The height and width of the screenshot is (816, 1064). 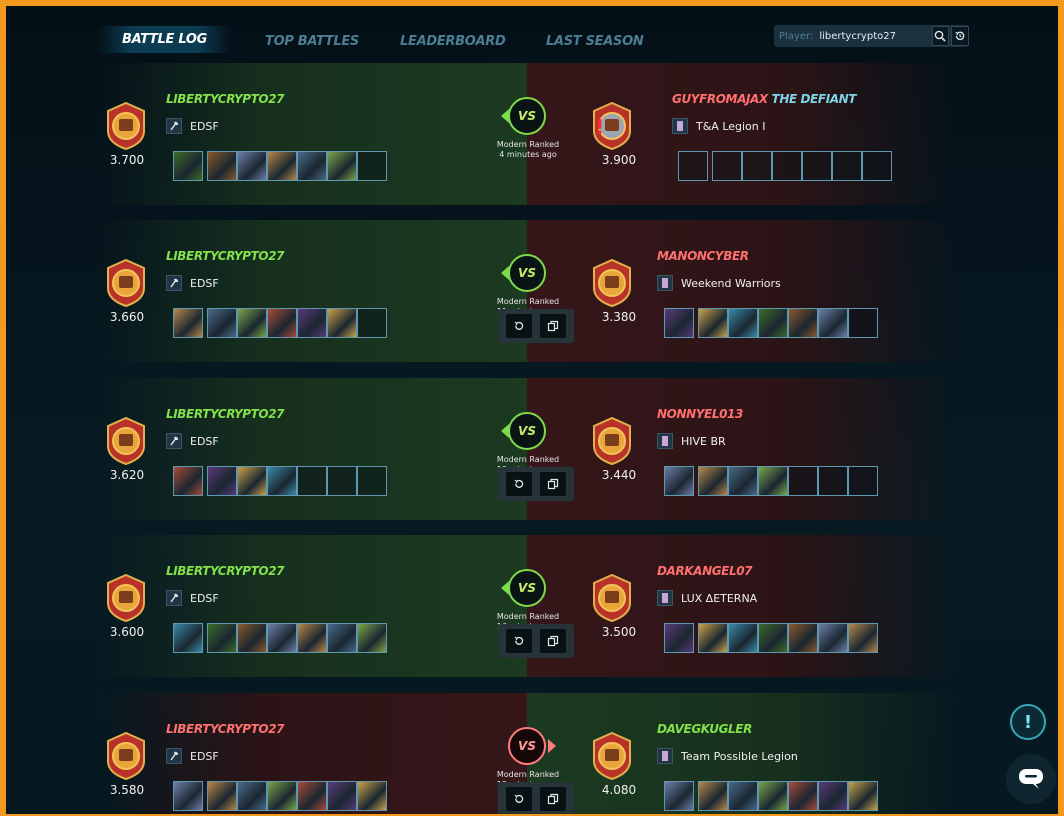 What do you see at coordinates (453, 41) in the screenshot?
I see `tab-leaderboard: LEADERBOARD` at bounding box center [453, 41].